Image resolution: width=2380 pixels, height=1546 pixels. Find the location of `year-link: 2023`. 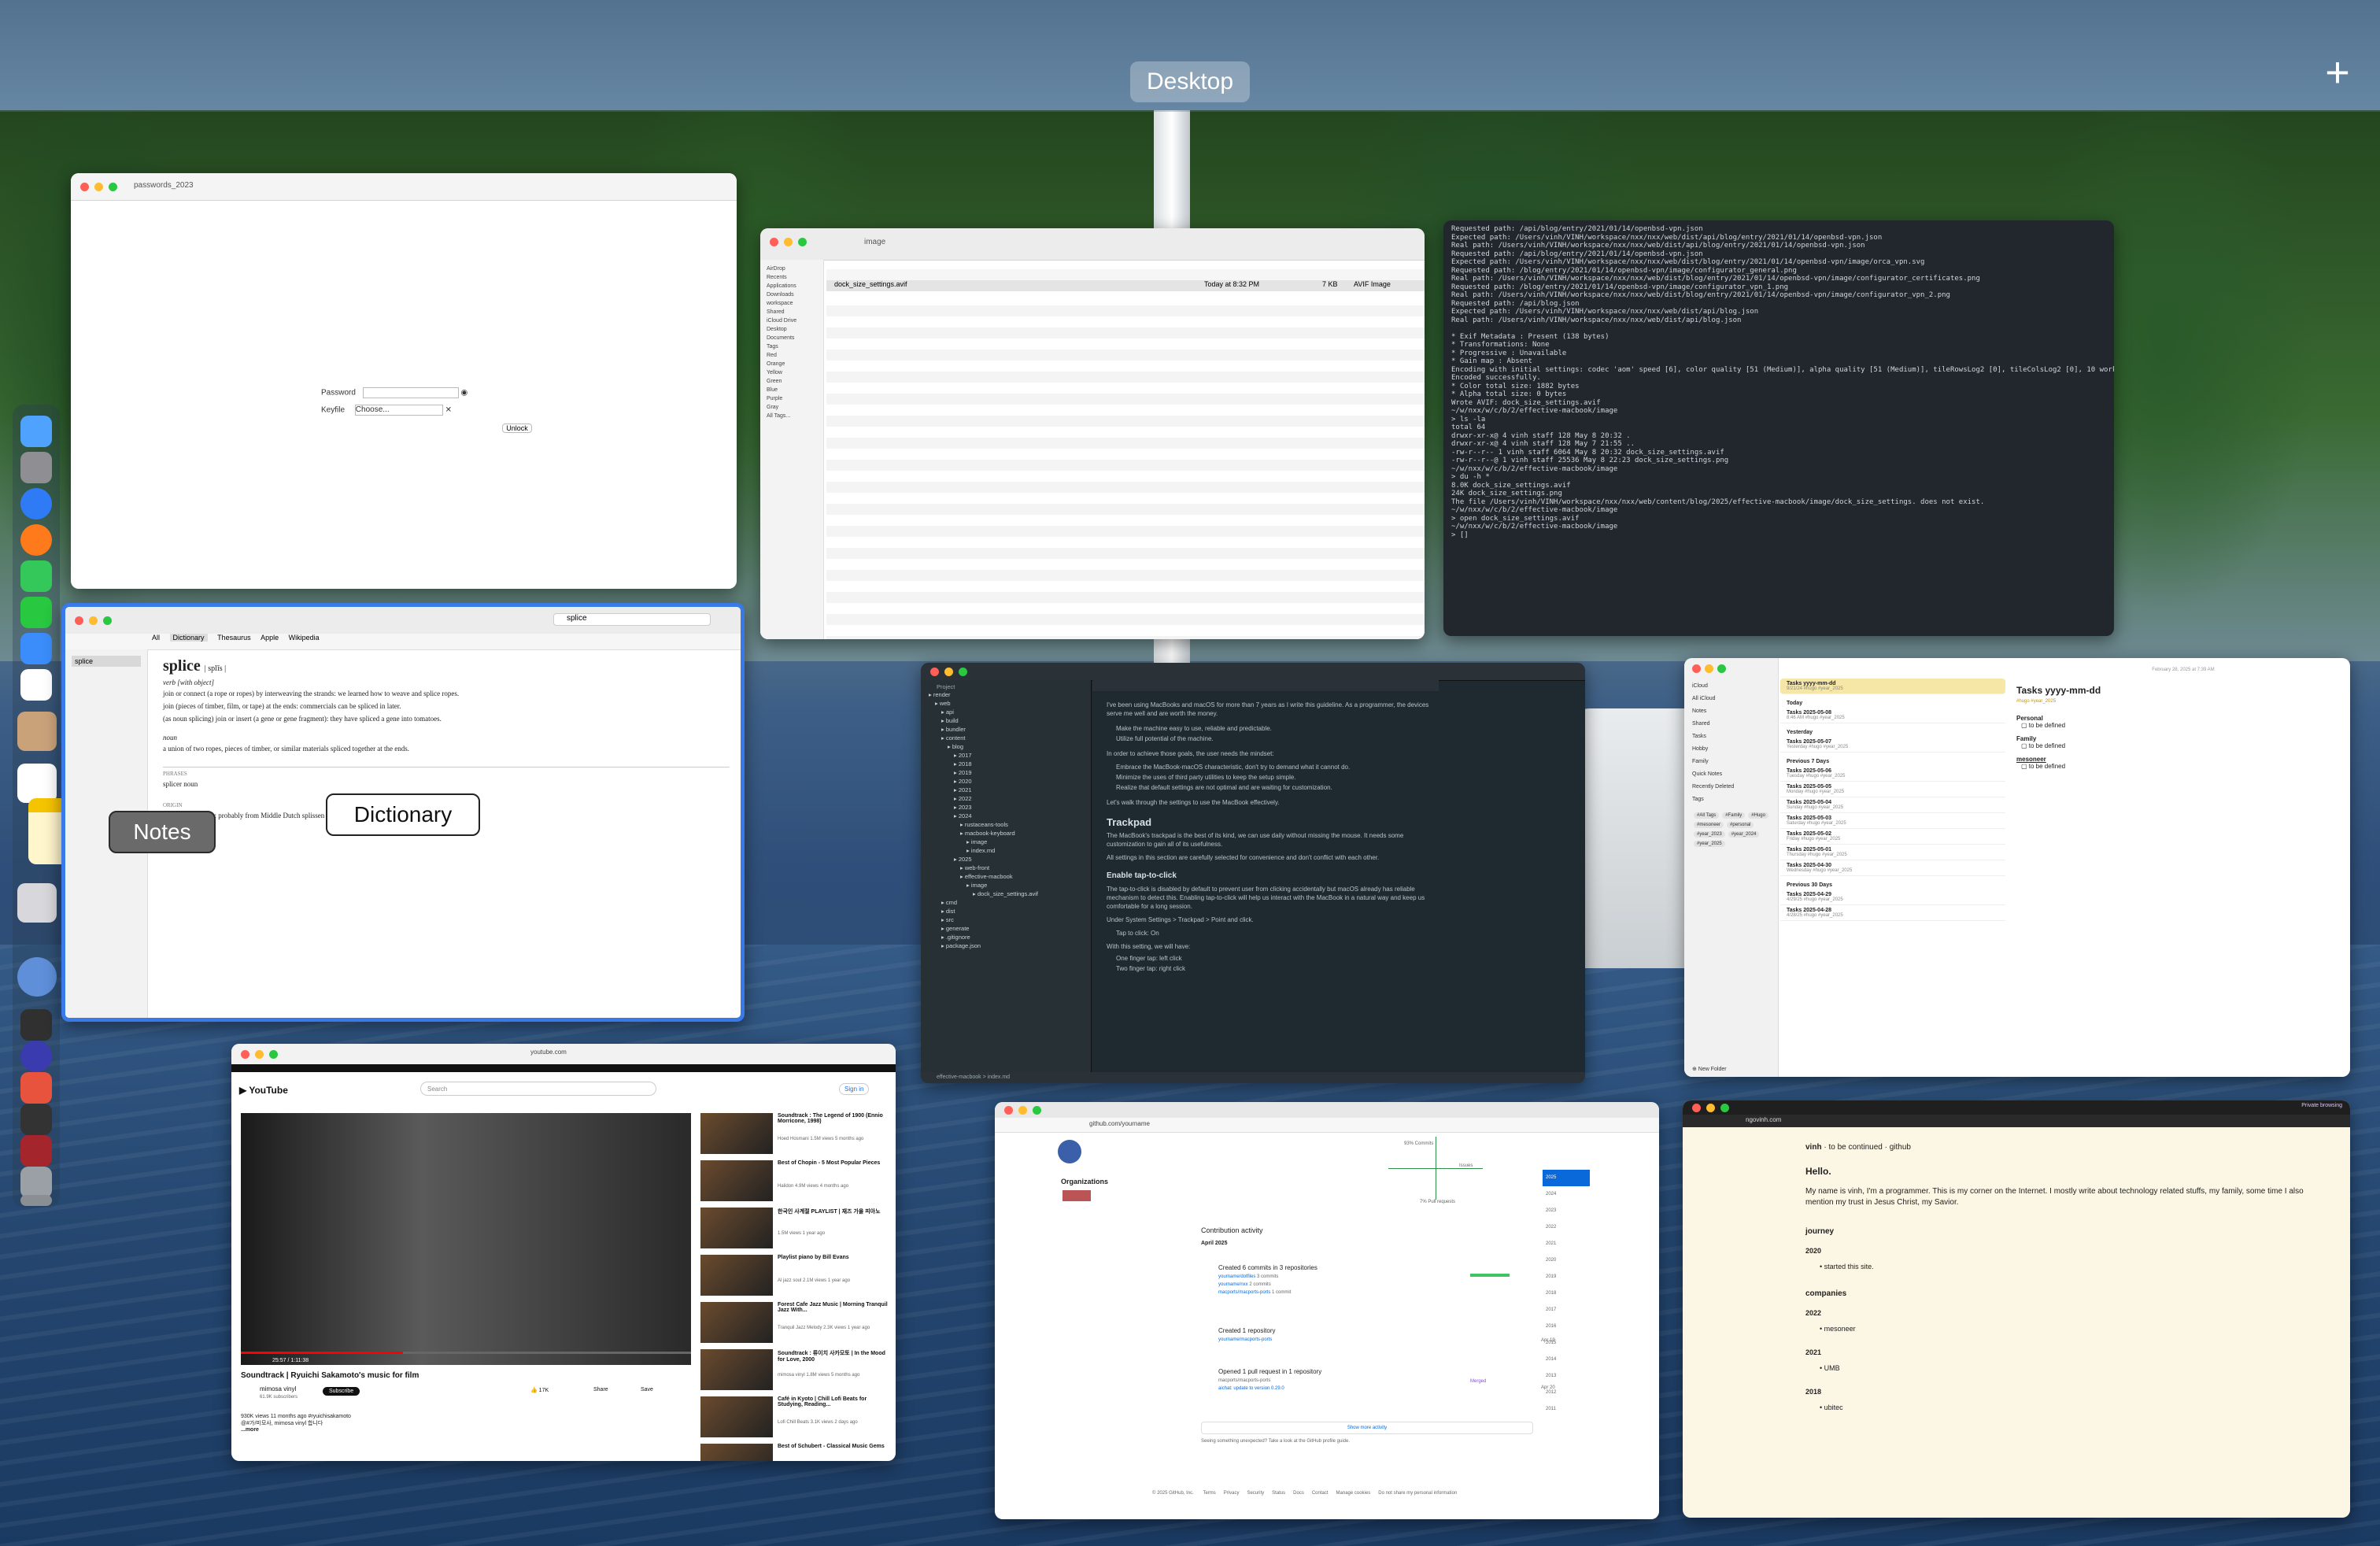

year-link: 2023 is located at coordinates (1566, 1211).